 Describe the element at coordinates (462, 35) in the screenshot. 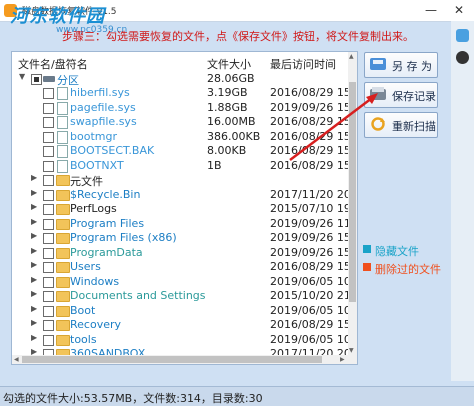

I see `user-icon` at that location.